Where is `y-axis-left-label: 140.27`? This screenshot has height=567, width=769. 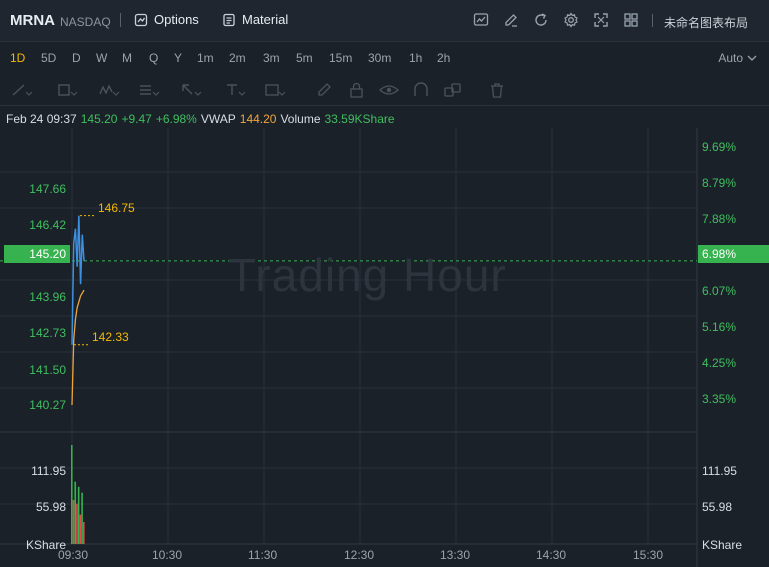 y-axis-left-label: 140.27 is located at coordinates (47, 405).